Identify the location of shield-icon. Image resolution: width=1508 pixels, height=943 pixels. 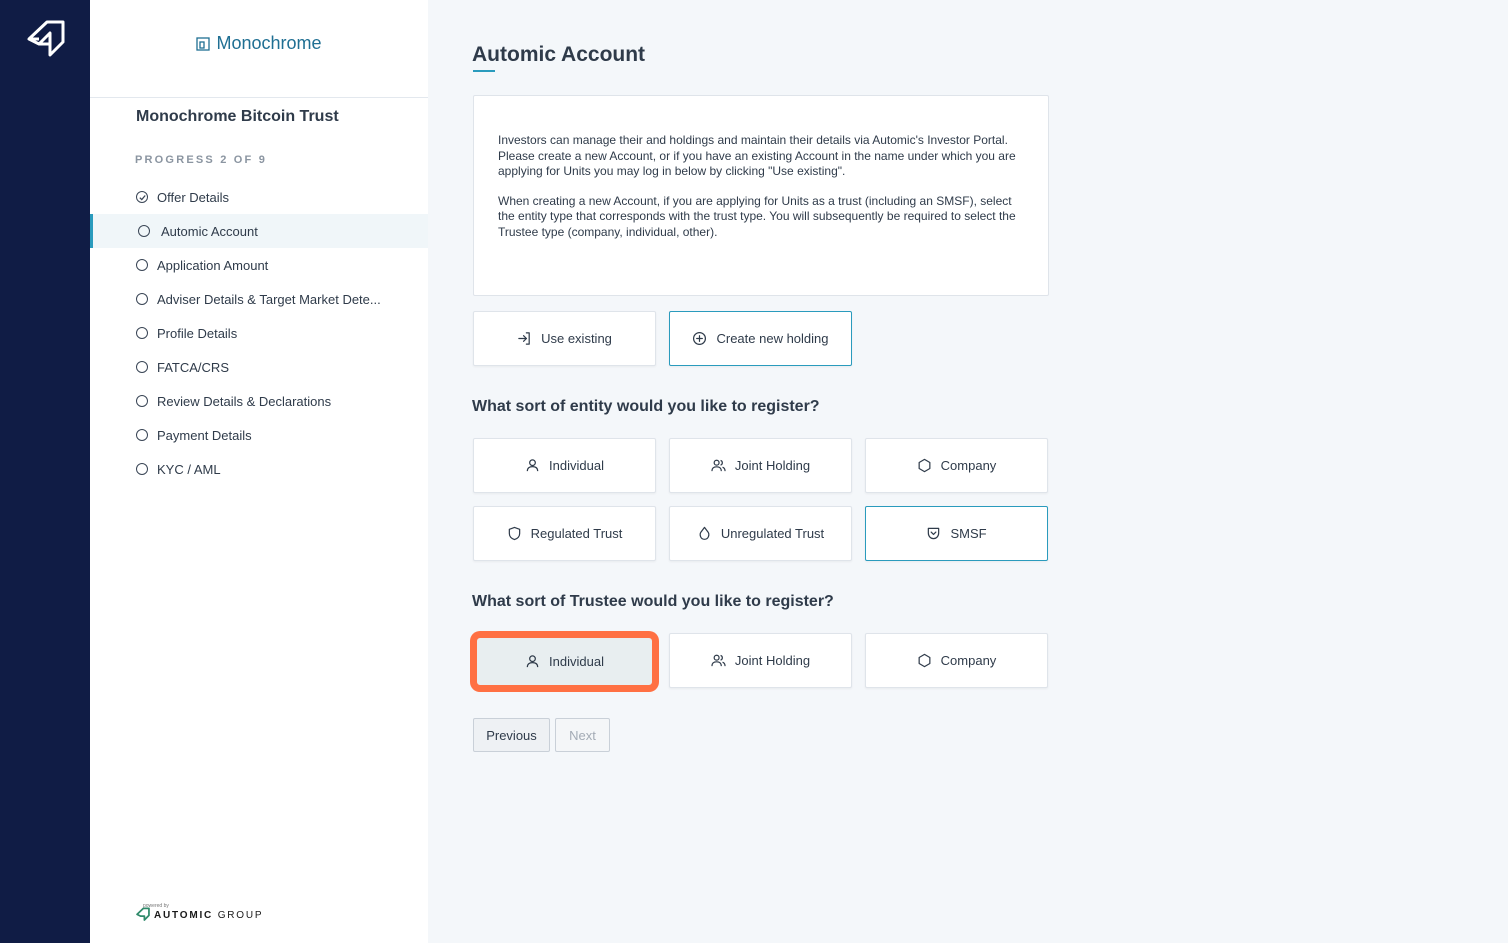
(514, 533).